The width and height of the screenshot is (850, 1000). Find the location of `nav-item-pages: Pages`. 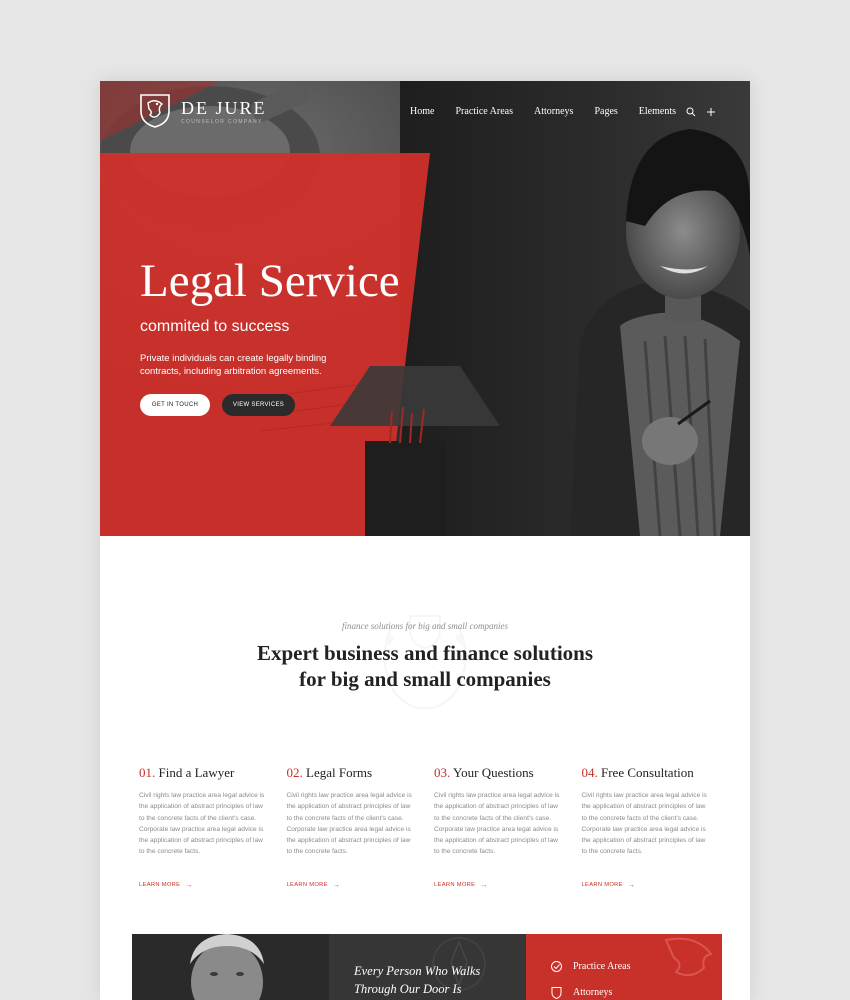

nav-item-pages: Pages is located at coordinates (605, 111).